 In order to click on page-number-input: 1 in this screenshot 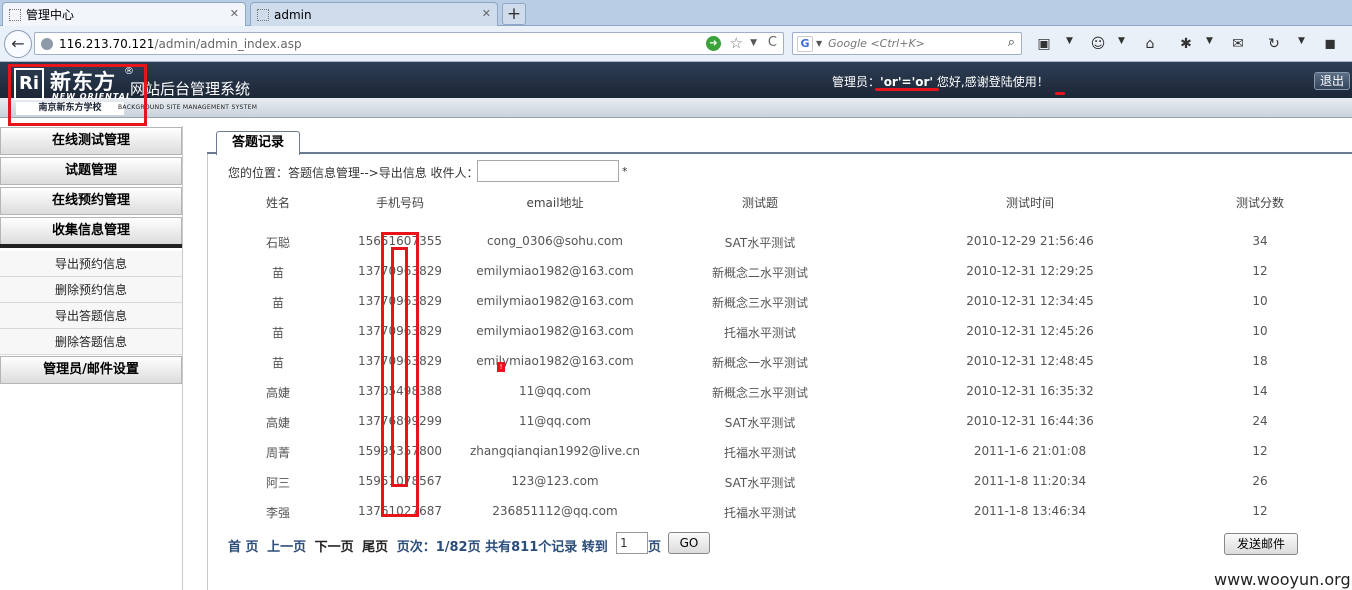, I will do `click(632, 543)`.